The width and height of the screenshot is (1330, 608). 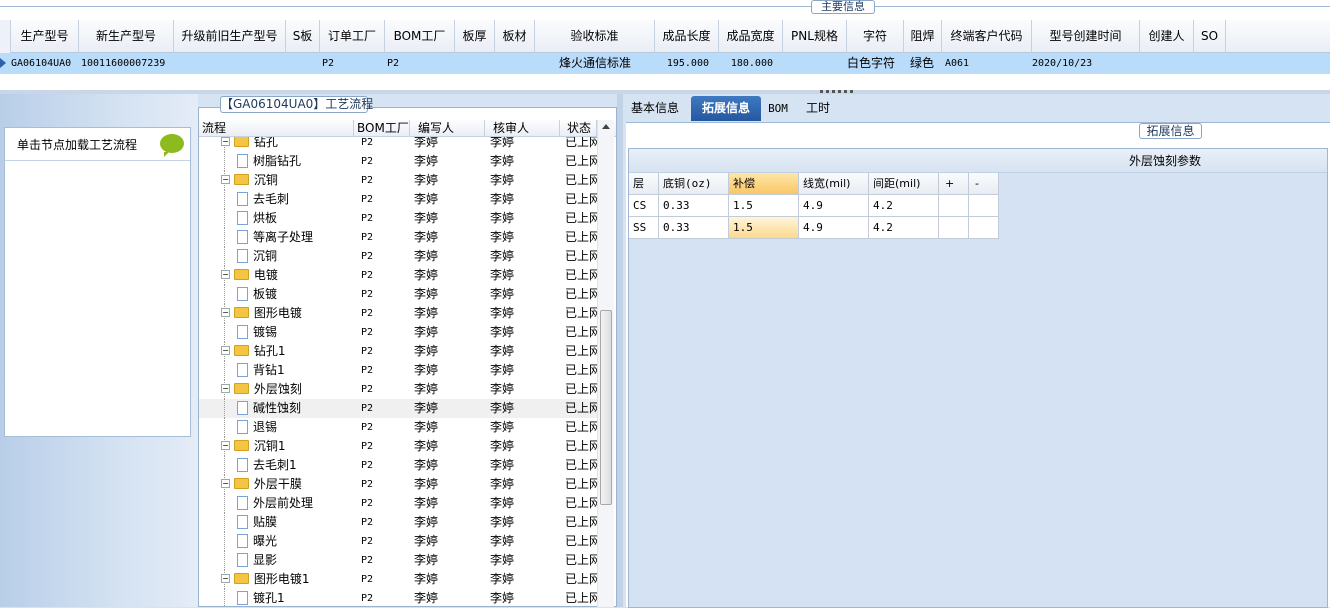 I want to click on flow-step-row: 碱性蚀刻 P2 李婷 李婷 已上网, so click(x=398, y=408).